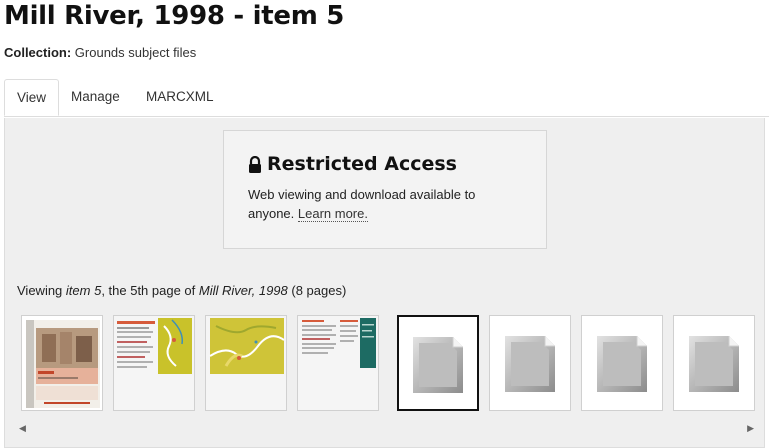 The width and height of the screenshot is (777, 448). What do you see at coordinates (180, 97) in the screenshot?
I see `tab-marcxml: MARCXML` at bounding box center [180, 97].